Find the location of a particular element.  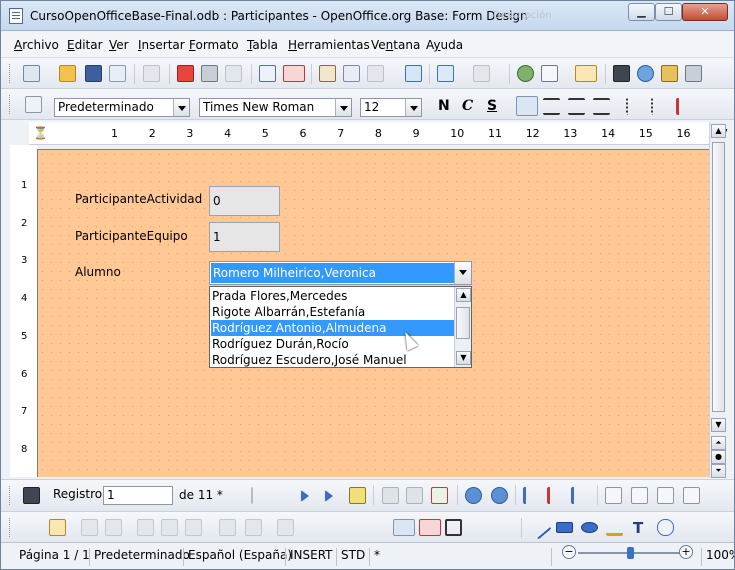

autospellcheck-icon is located at coordinates (294, 73).